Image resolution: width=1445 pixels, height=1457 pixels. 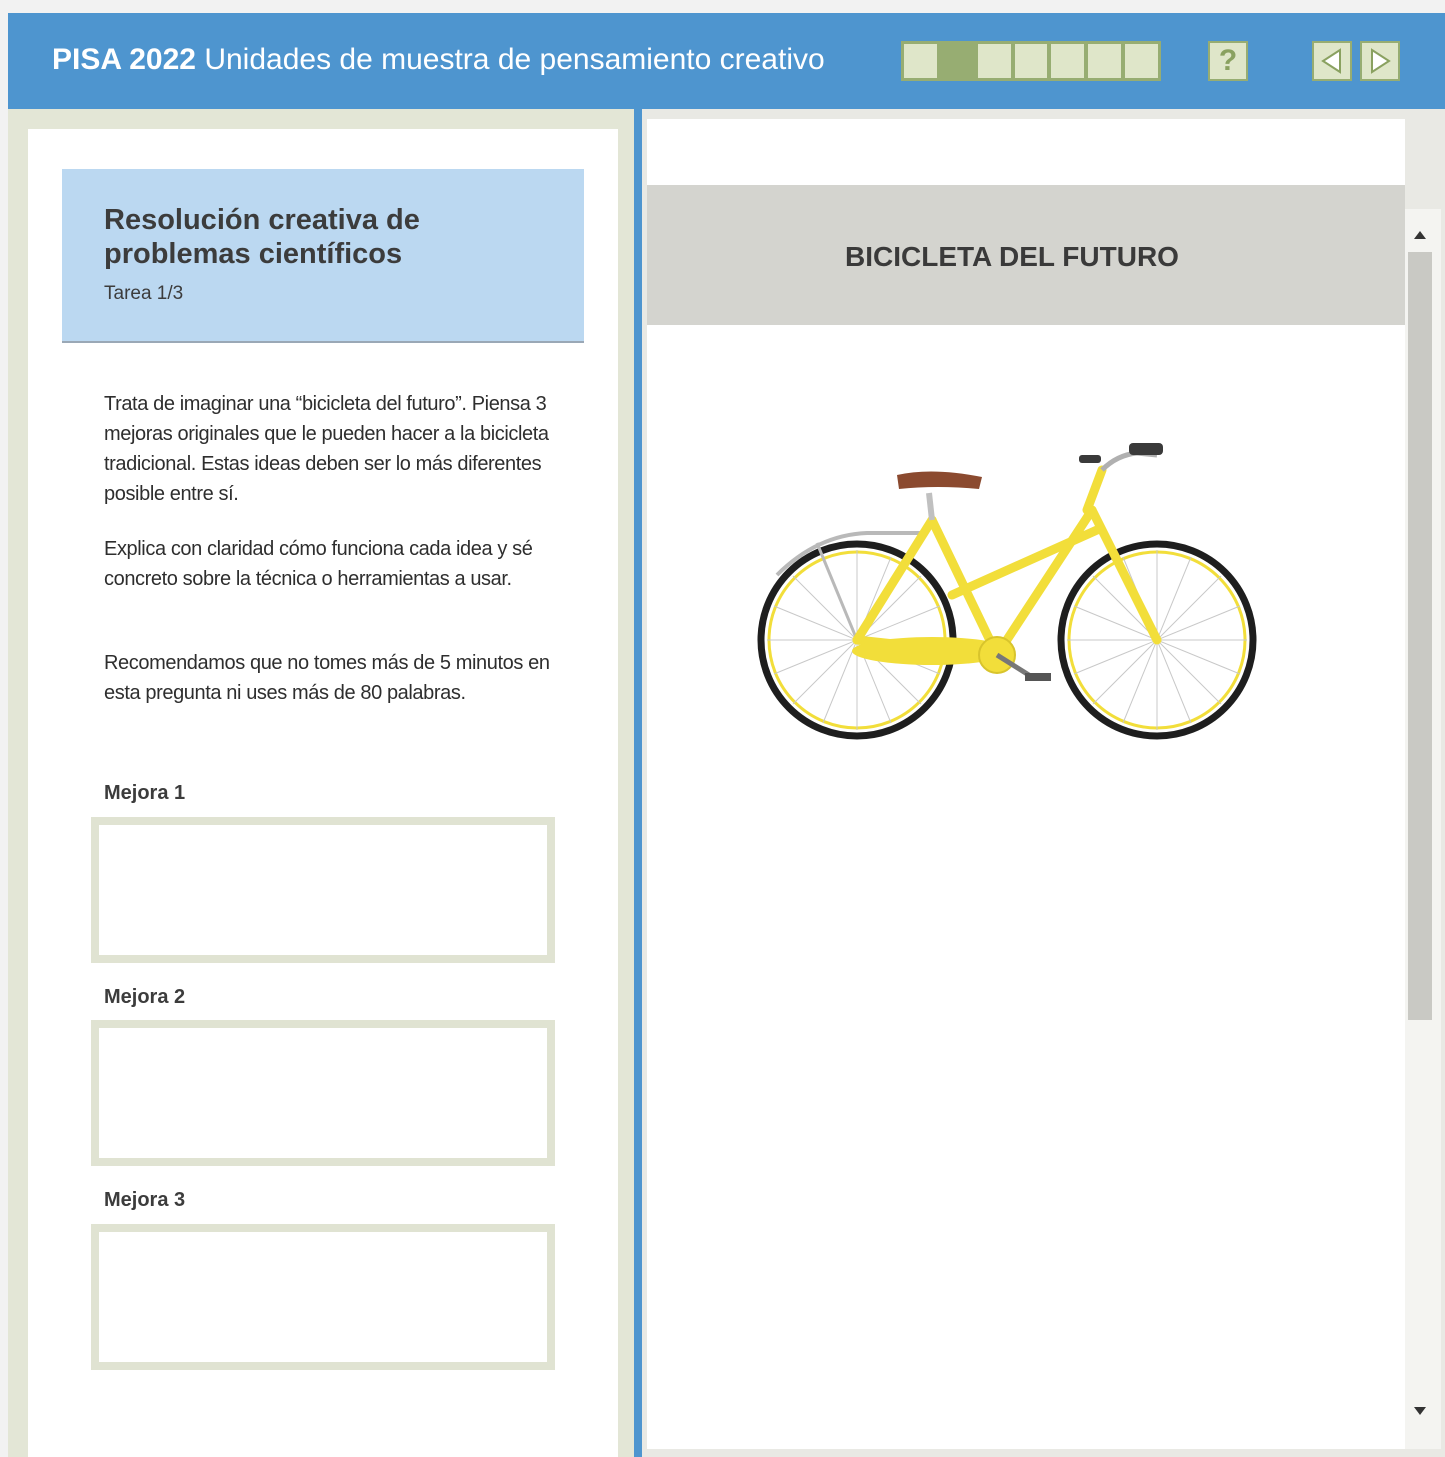 I want to click on progress-bar, so click(x=1031, y=61).